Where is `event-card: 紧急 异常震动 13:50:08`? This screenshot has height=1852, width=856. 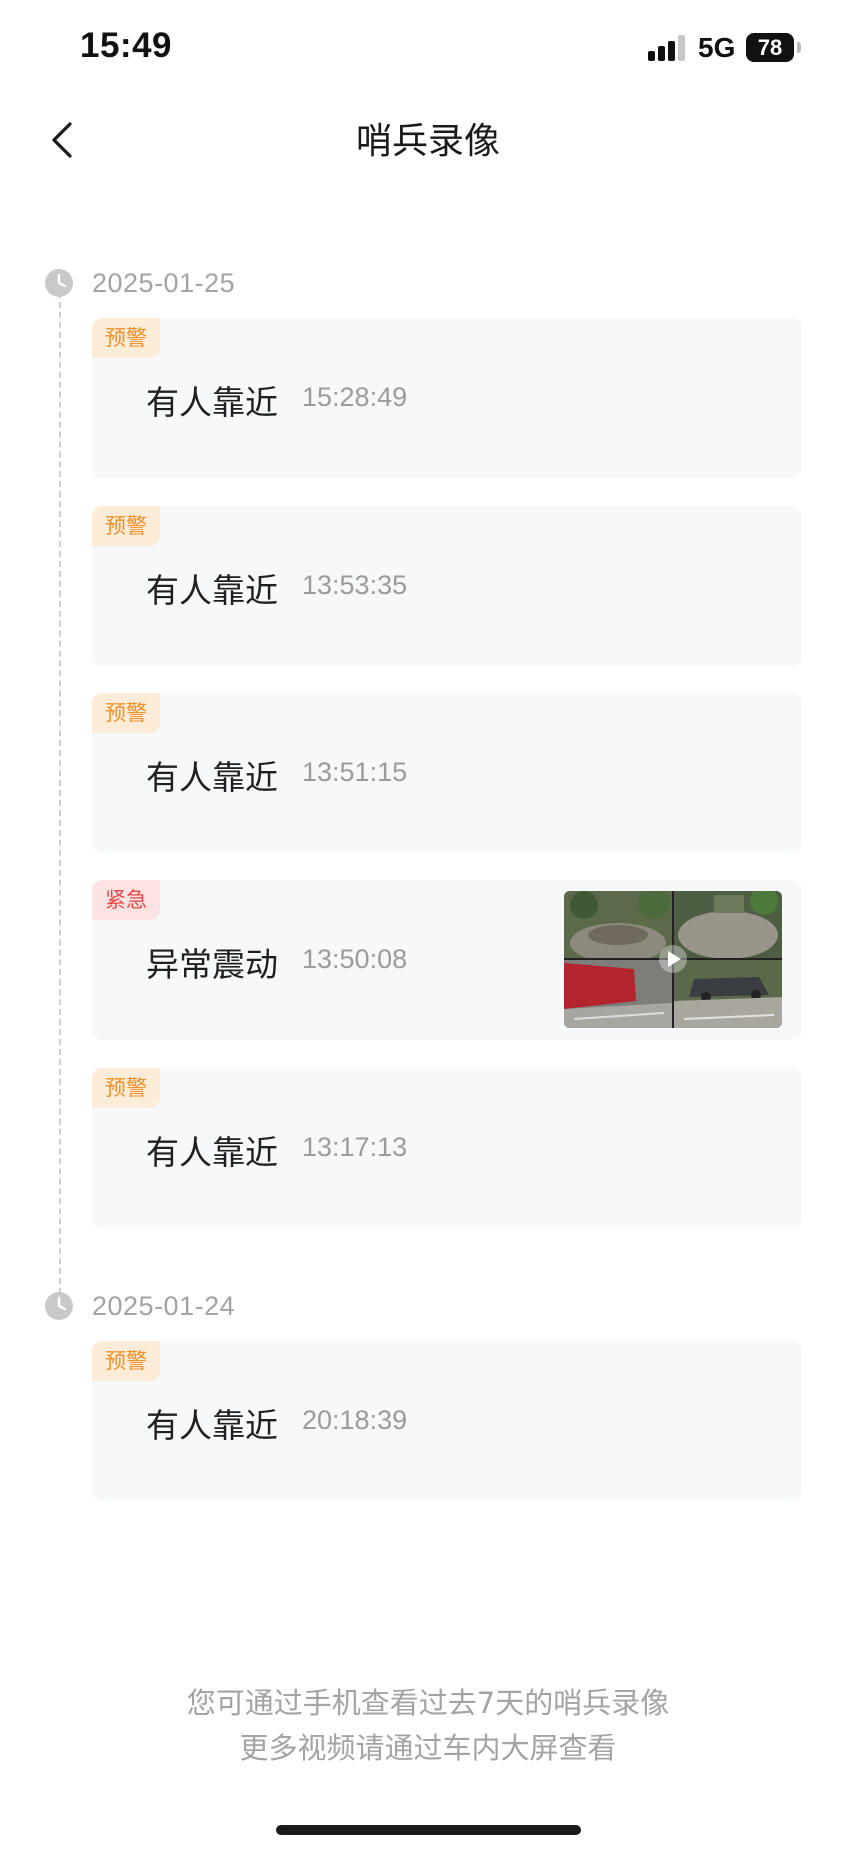
event-card: 紧急 异常震动 13:50:08 is located at coordinates (447, 960).